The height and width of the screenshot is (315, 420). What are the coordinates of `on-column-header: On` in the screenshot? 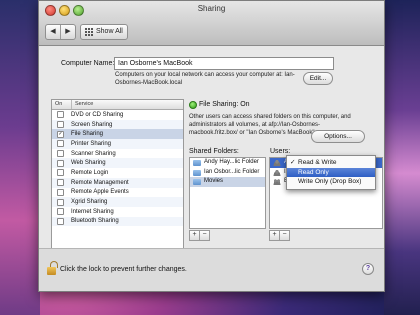 It's located at (62, 104).